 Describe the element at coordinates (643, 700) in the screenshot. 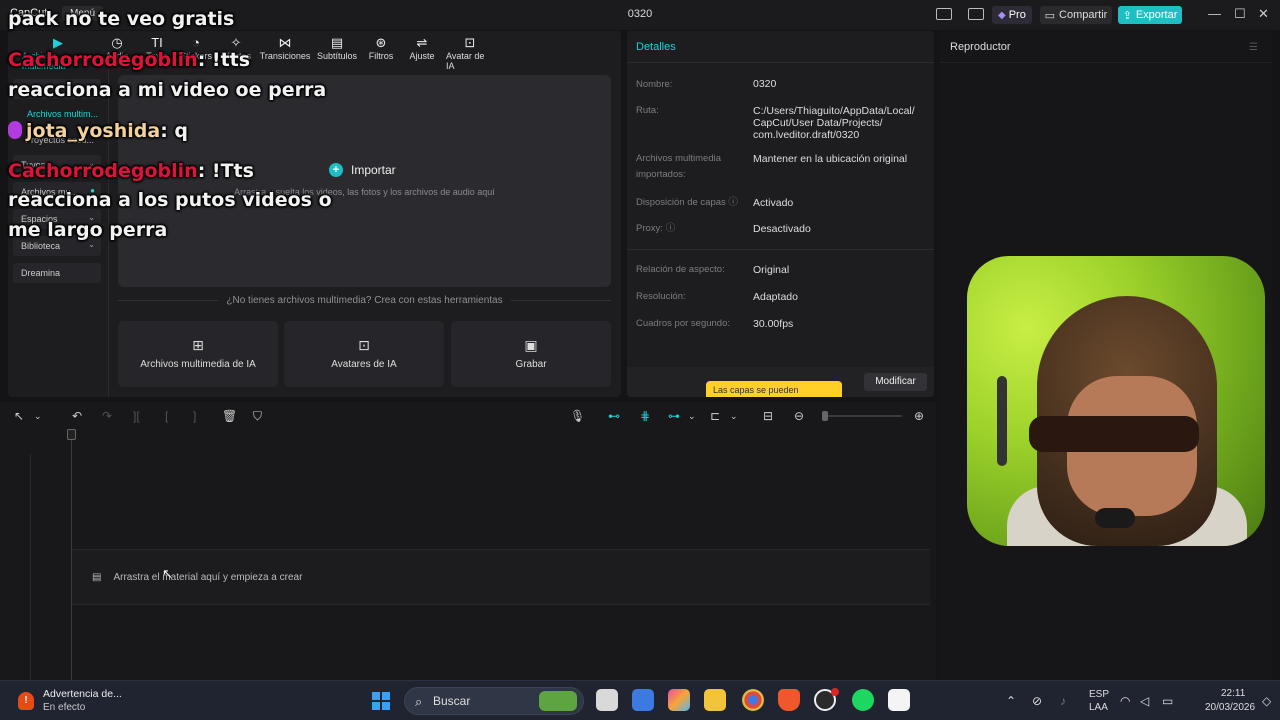

I see `store-icon` at that location.